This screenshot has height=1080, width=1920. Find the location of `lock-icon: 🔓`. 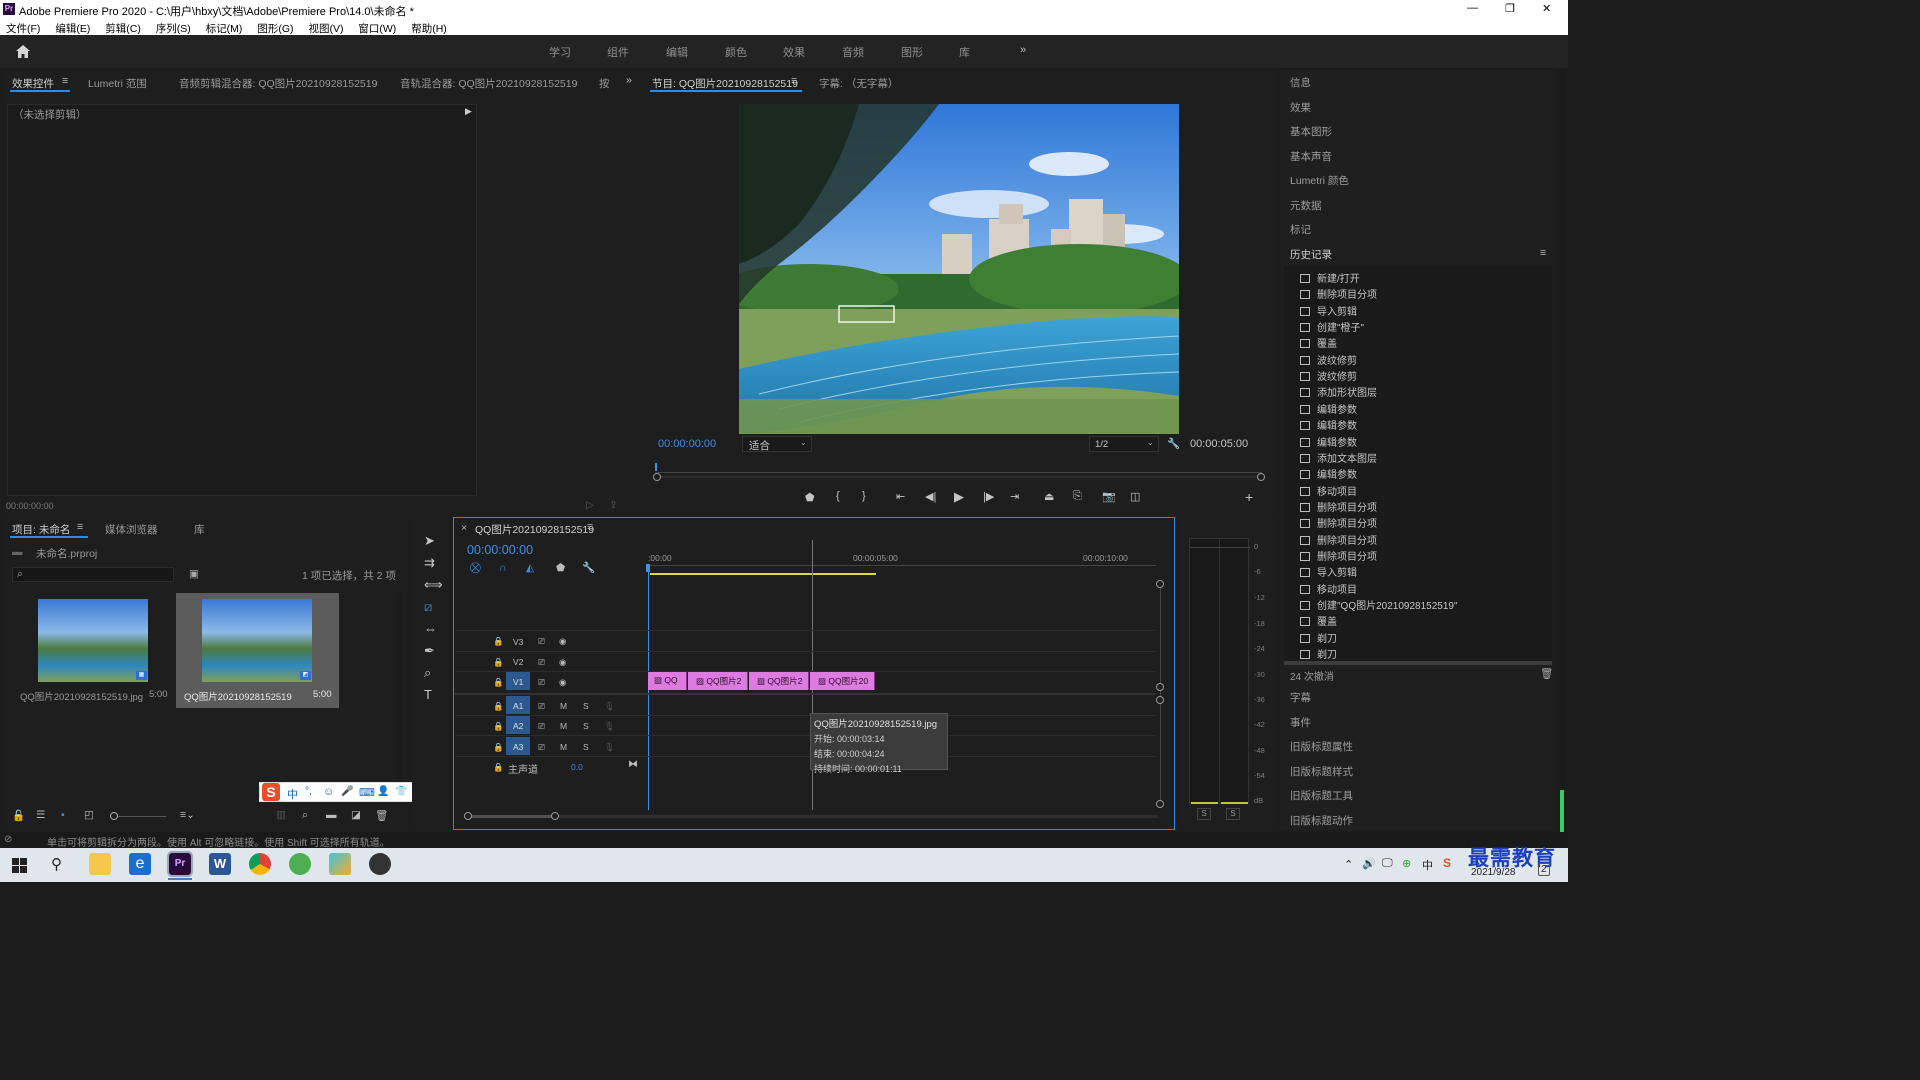

lock-icon: 🔓 is located at coordinates (18, 815).